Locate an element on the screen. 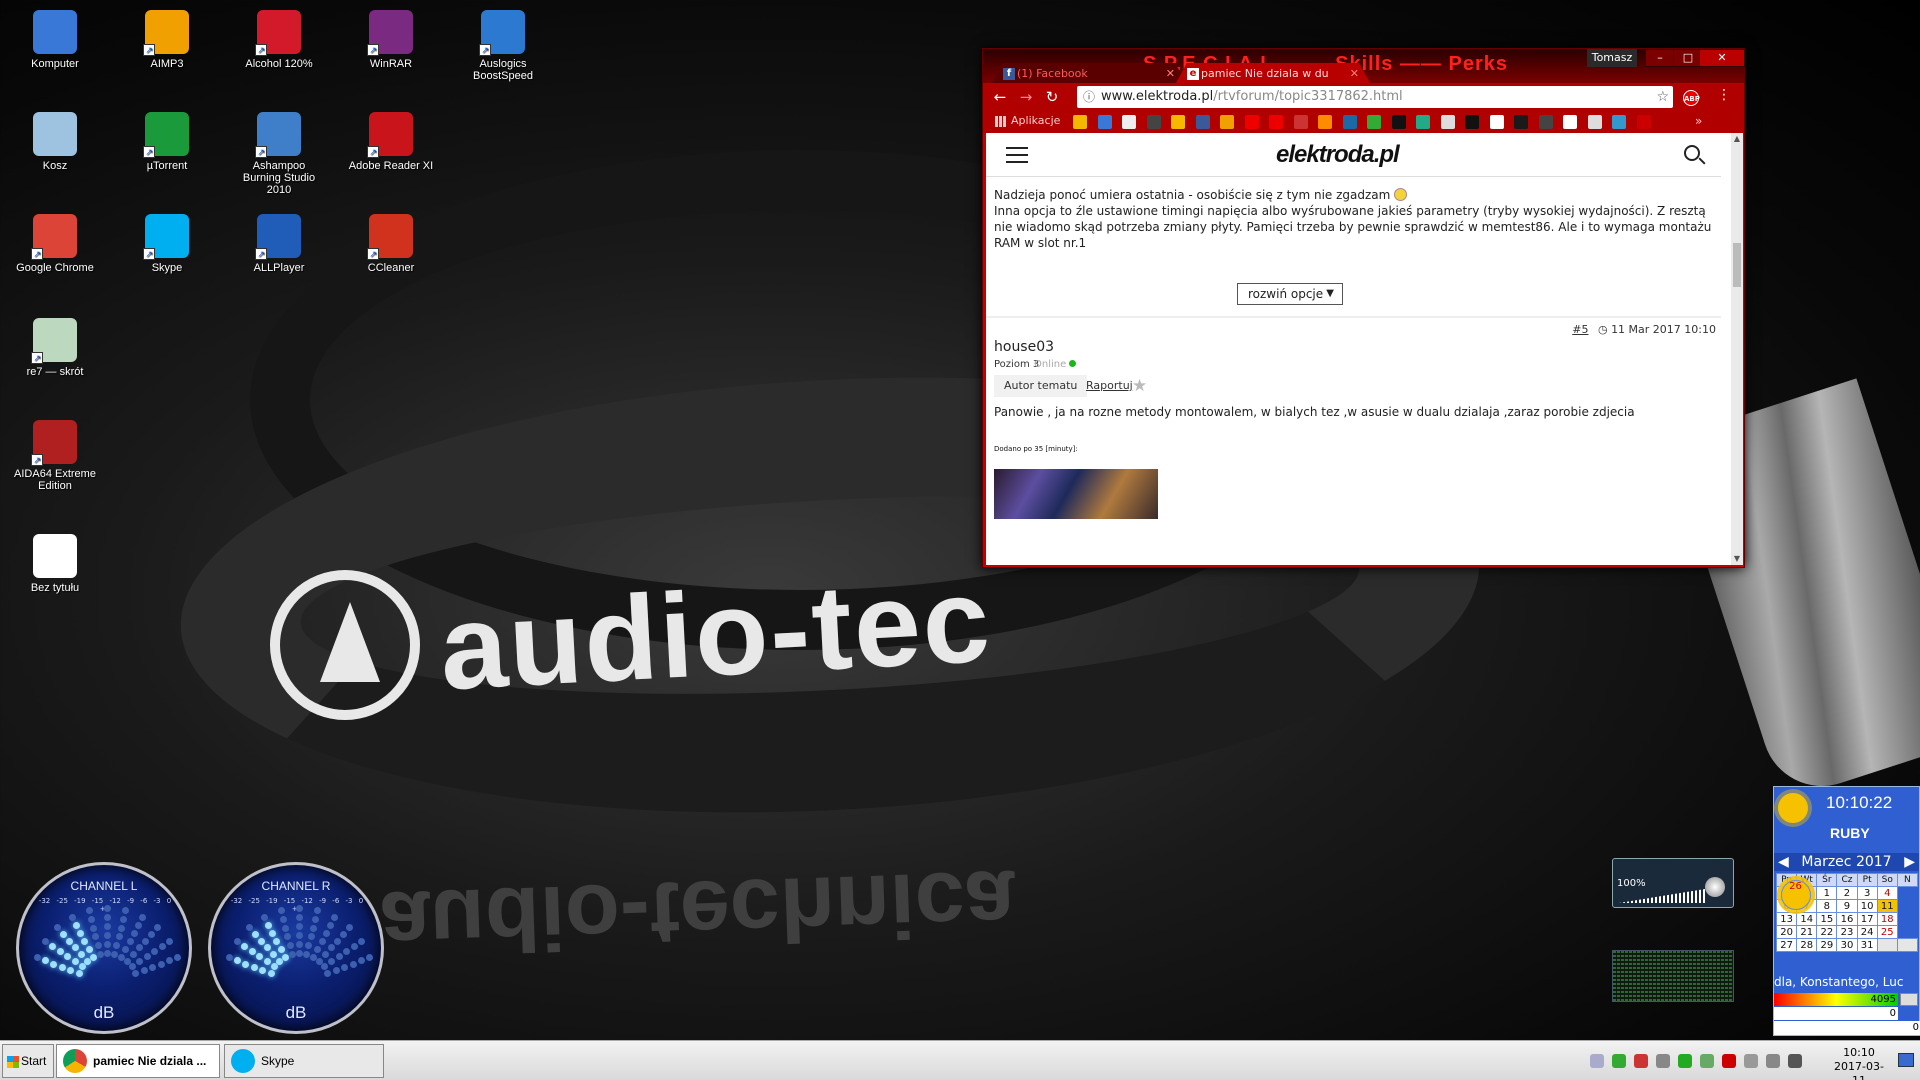 This screenshot has height=1080, width=1920. scroll-down-icon: ▼ is located at coordinates (1737, 559).